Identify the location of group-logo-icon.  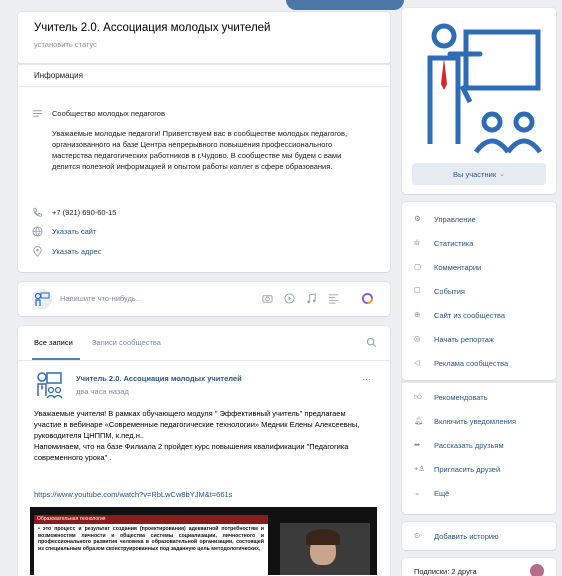
(485, 88).